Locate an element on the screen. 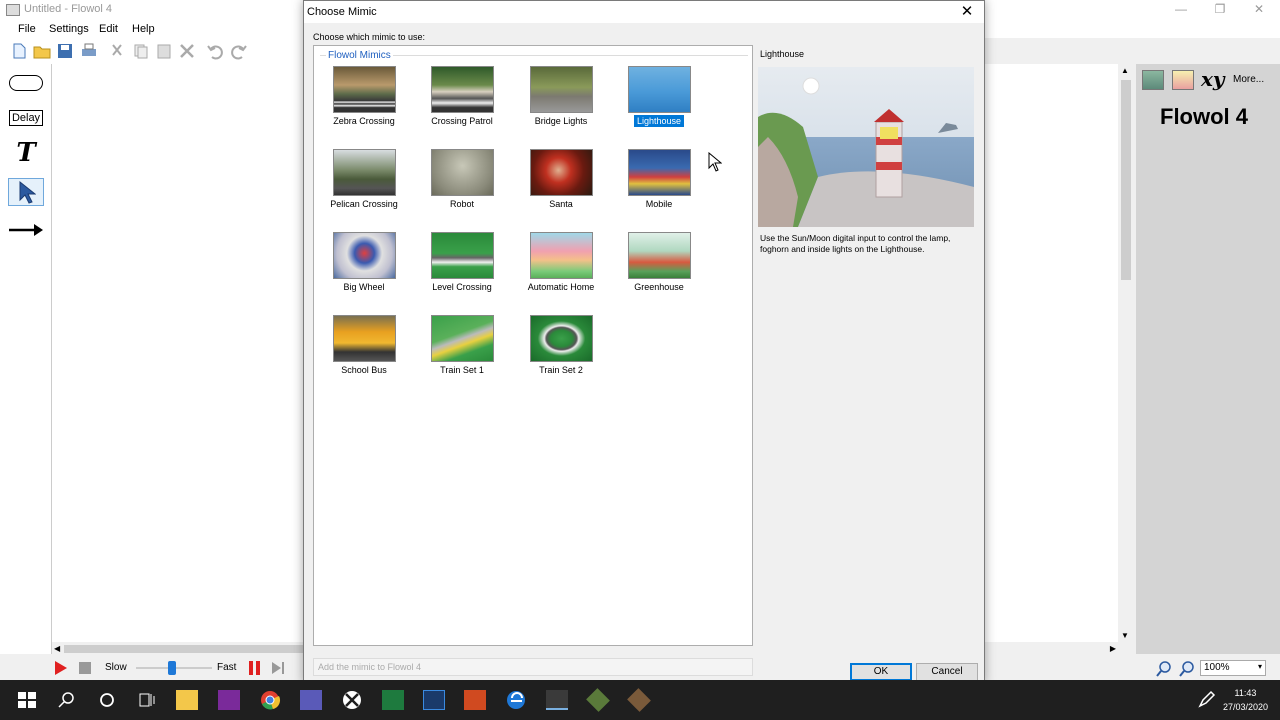 This screenshot has height=720, width=1280. mimic-item-train-set-2: Train Set 2 is located at coordinates (561, 345).